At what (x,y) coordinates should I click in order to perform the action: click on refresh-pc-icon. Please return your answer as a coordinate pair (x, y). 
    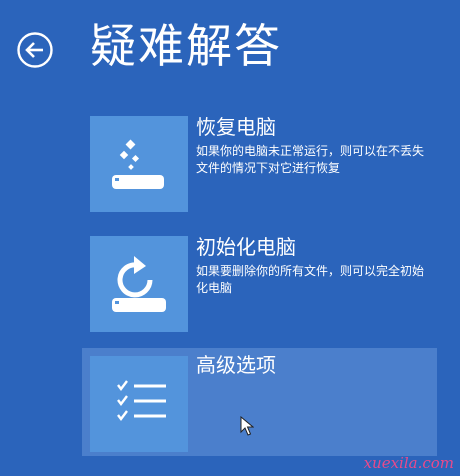
    Looking at the image, I should click on (138, 164).